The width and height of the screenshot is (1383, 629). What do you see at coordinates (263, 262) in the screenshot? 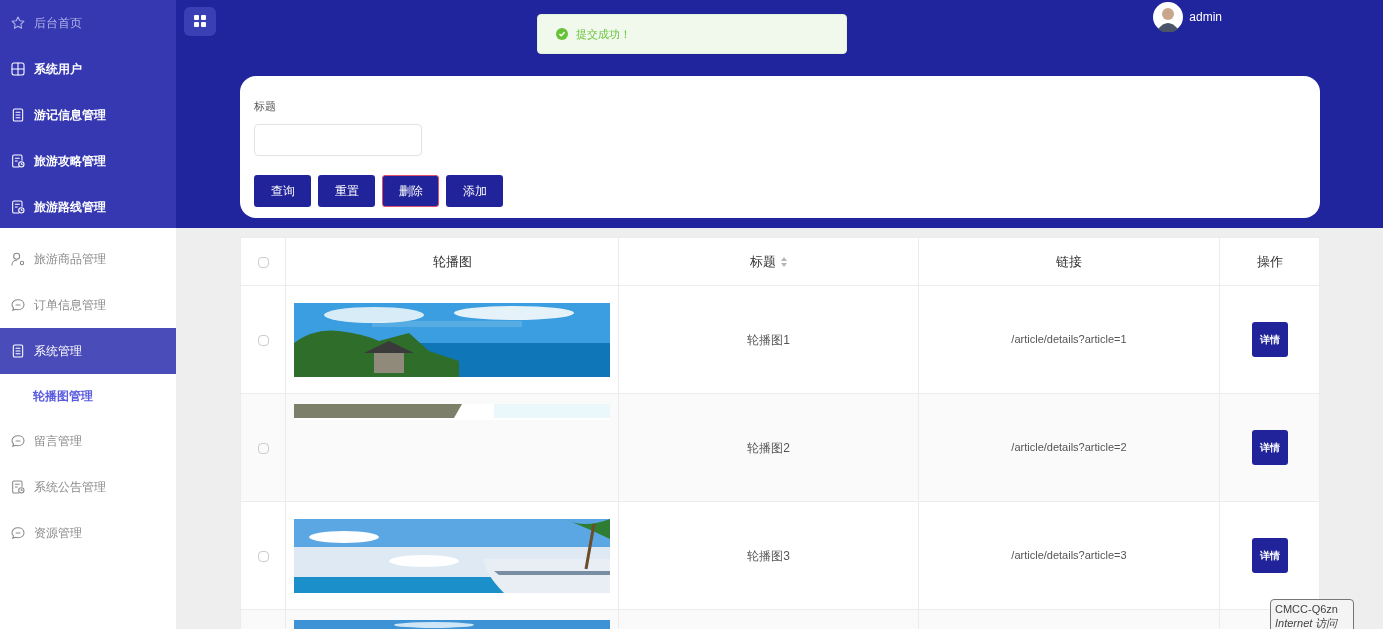
I see `select-all-checkbox` at bounding box center [263, 262].